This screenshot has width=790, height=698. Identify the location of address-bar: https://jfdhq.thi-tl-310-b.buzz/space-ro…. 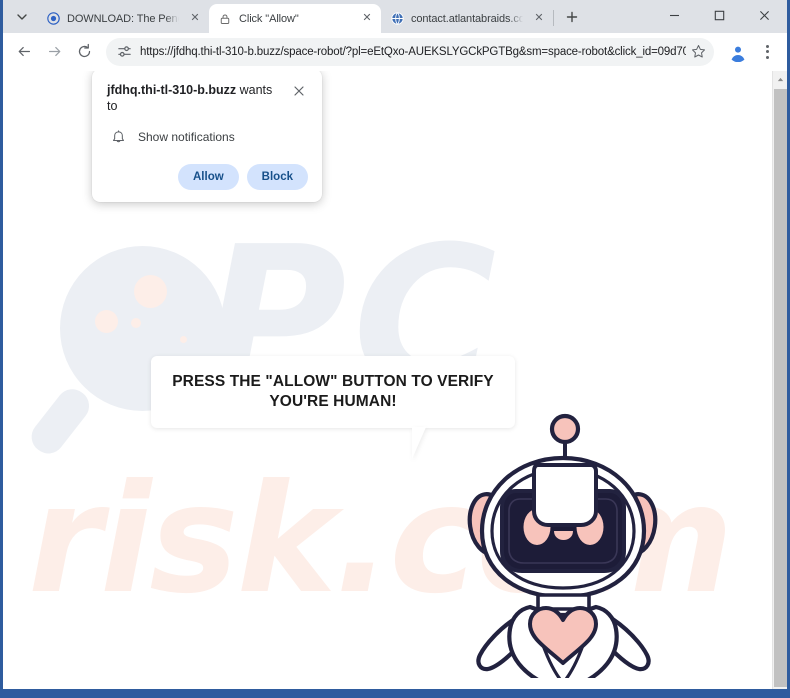
(410, 51).